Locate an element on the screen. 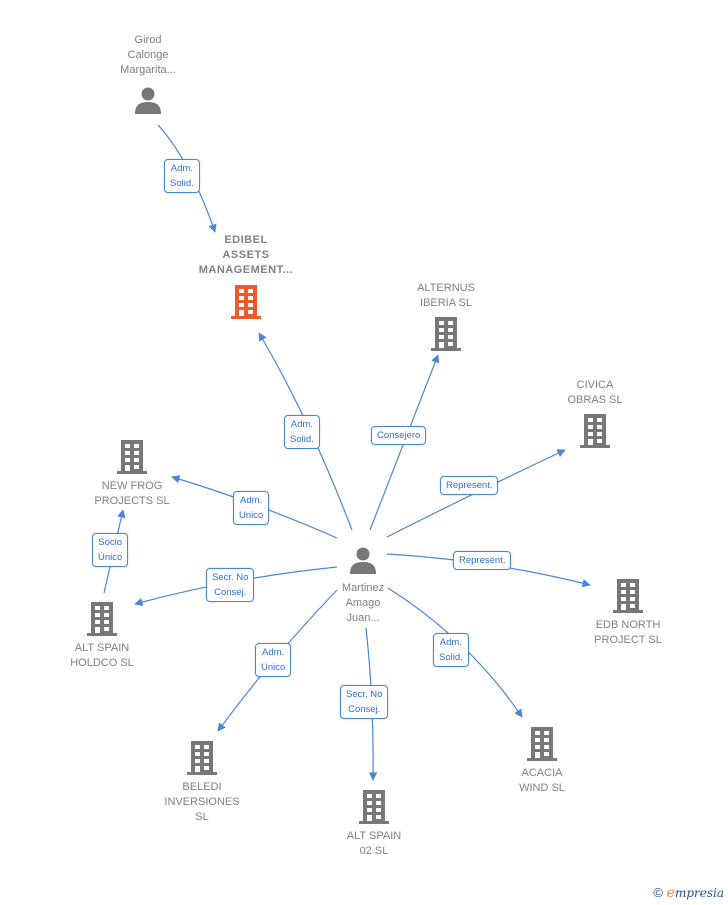 Image resolution: width=728 pixels, height=905 pixels. company-node-altholdco: ALT SPAIN HOLDCO SL is located at coordinates (102, 636).